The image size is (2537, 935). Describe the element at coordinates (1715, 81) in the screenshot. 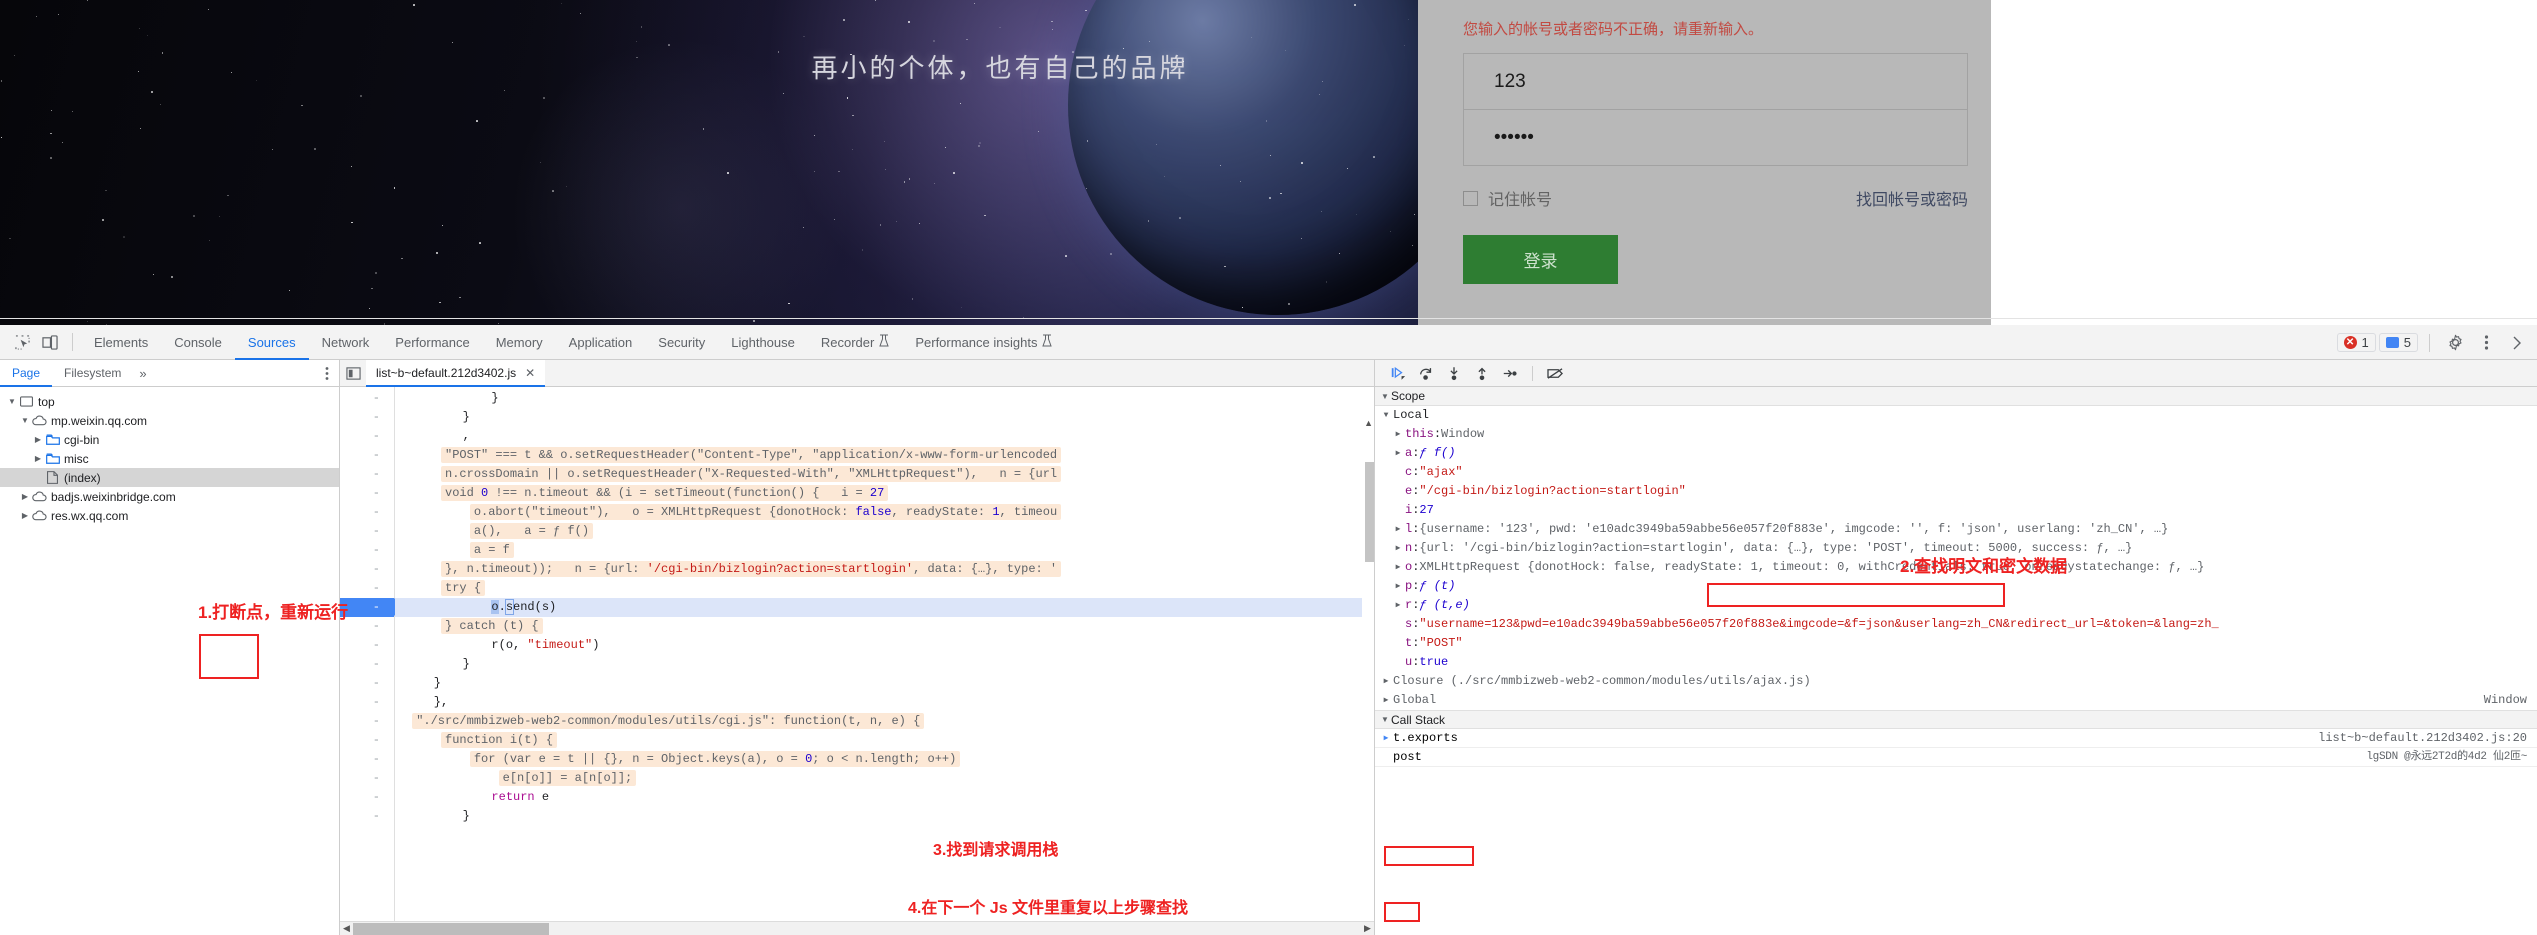

I see `username-input` at that location.